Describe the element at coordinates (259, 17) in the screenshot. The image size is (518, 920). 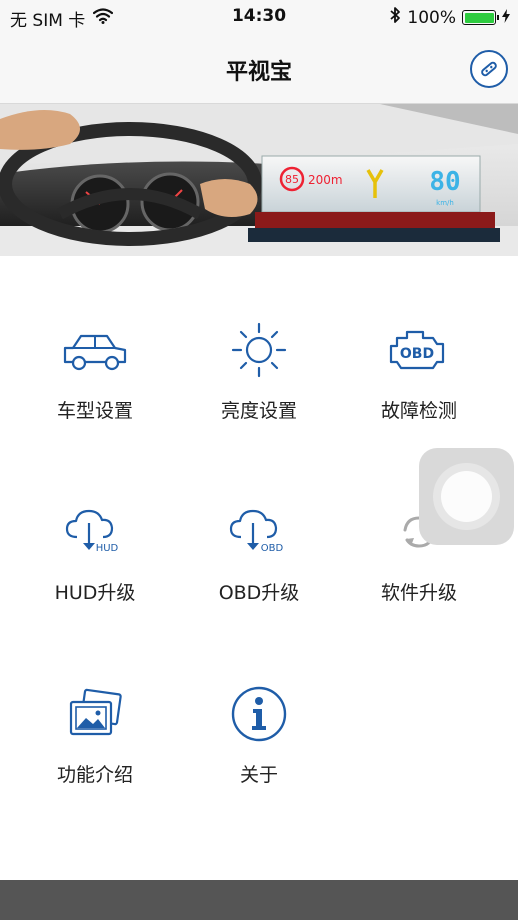
I see `status-bar: 无 SIM 卡 14:30 100%` at that location.